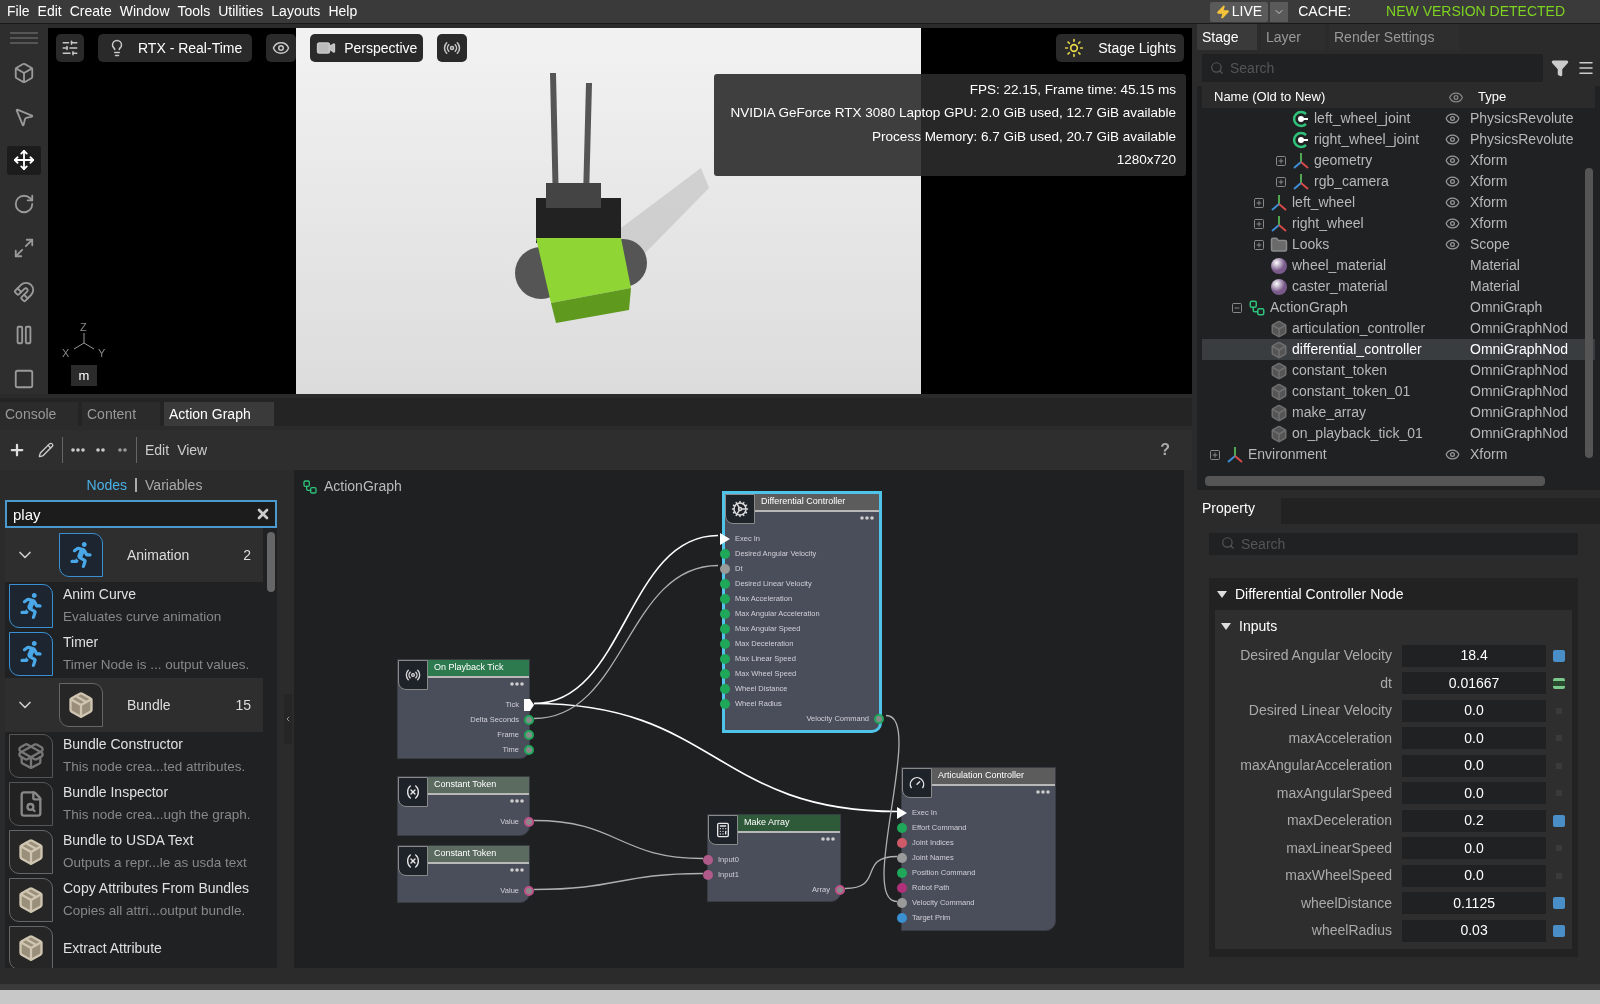 The height and width of the screenshot is (1004, 1600). I want to click on triangle-icon, so click(1222, 594).